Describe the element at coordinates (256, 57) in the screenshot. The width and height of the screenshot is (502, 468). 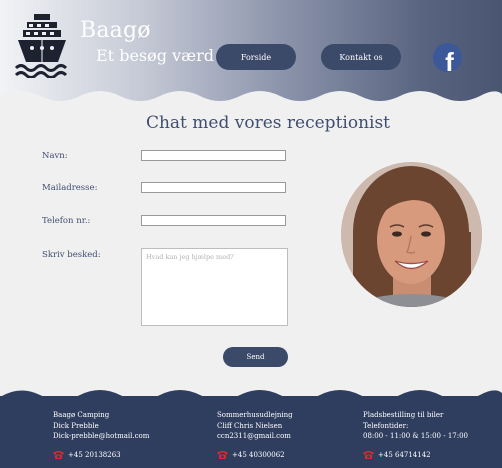
I see `nav-home-button: Forside` at that location.